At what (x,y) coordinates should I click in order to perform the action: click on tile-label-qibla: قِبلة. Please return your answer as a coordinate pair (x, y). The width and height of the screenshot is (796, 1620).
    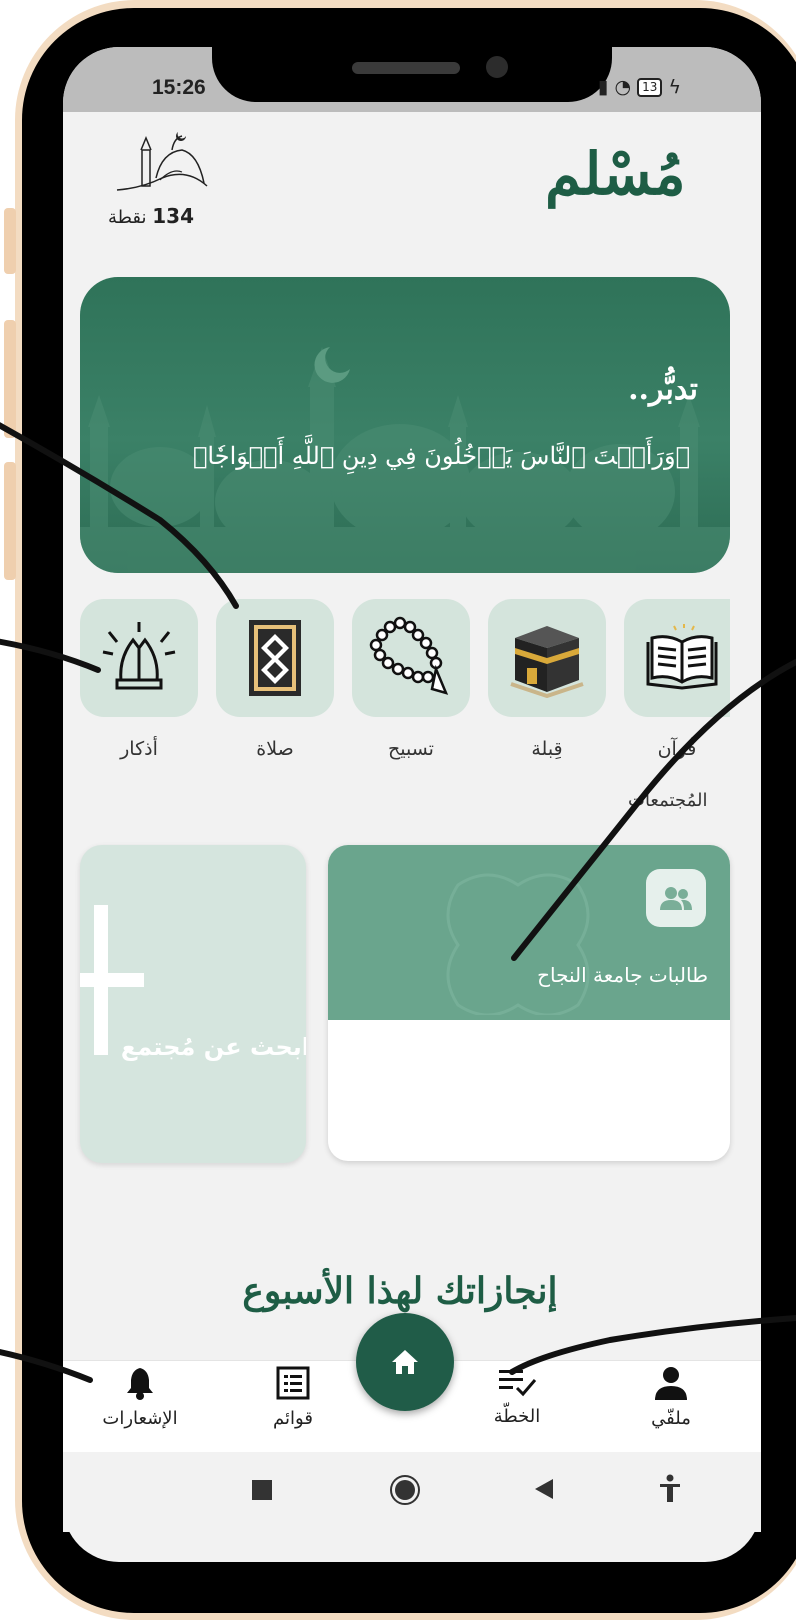
    Looking at the image, I should click on (547, 749).